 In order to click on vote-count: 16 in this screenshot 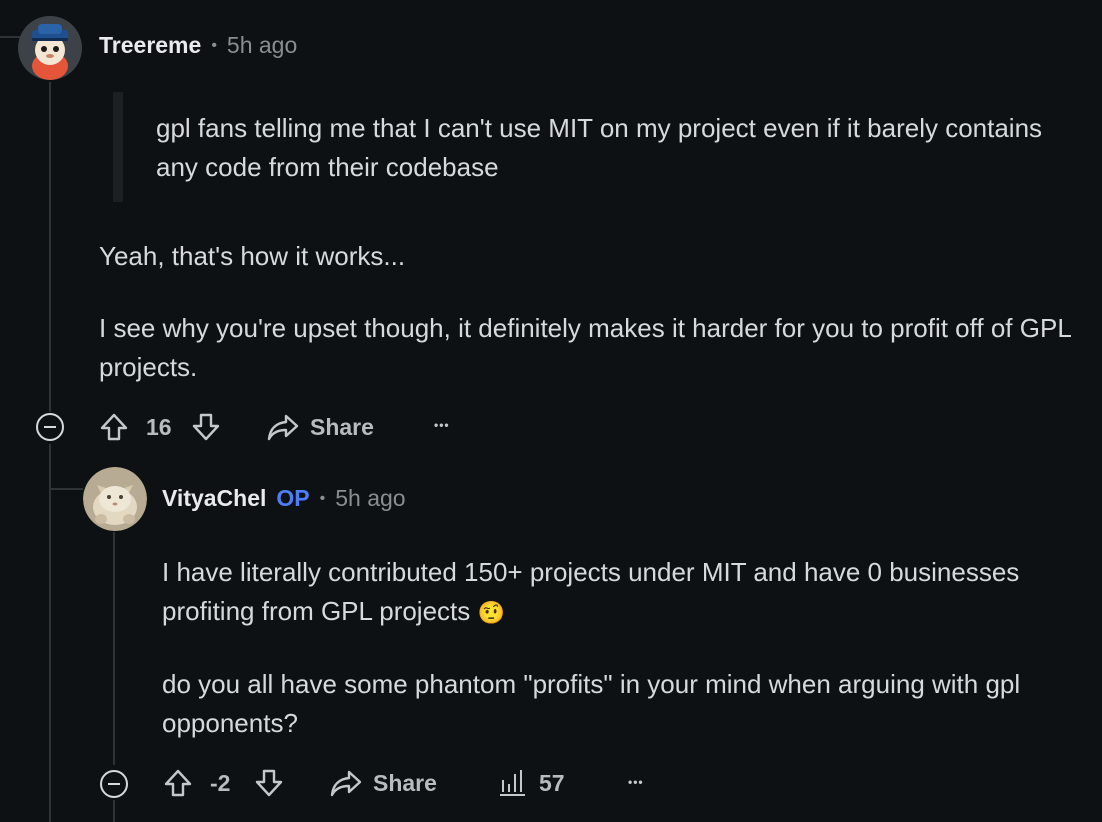, I will do `click(159, 427)`.